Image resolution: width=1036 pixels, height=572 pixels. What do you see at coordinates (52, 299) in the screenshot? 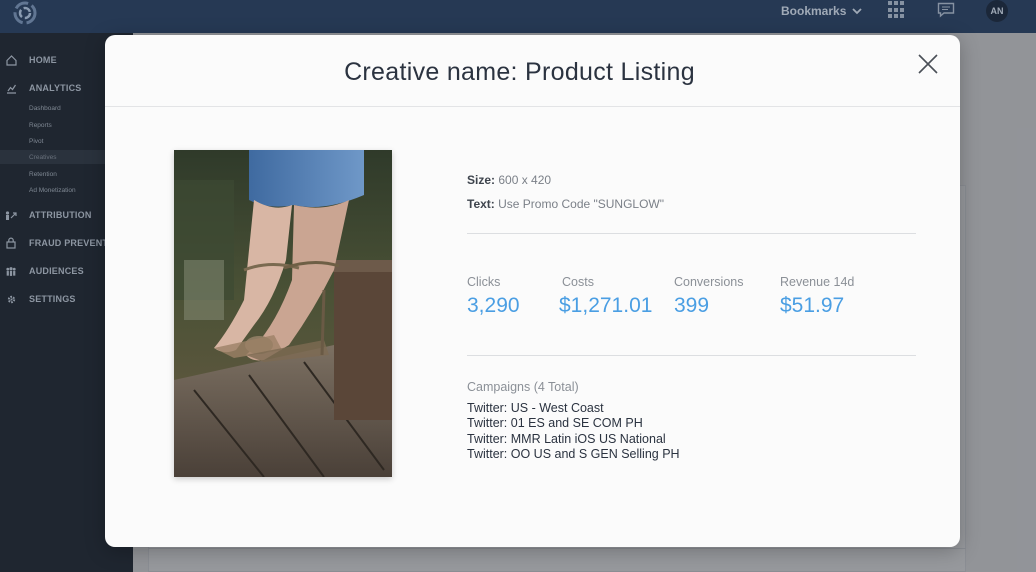
I see `sidebar-item-label: SETTINGS` at bounding box center [52, 299].